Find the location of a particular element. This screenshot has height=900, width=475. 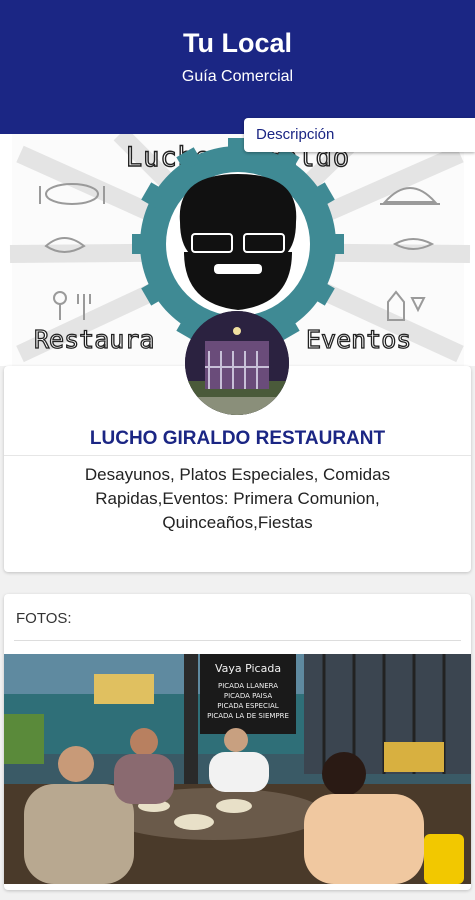

description-tab: Descripción is located at coordinates (359, 135).